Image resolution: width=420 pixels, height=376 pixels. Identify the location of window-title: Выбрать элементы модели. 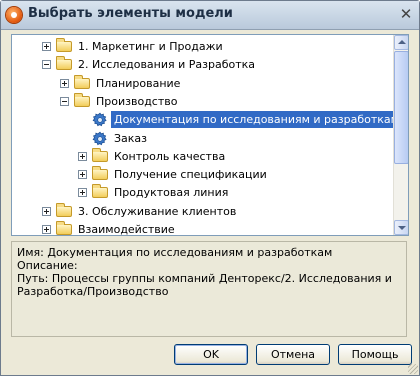
(130, 13).